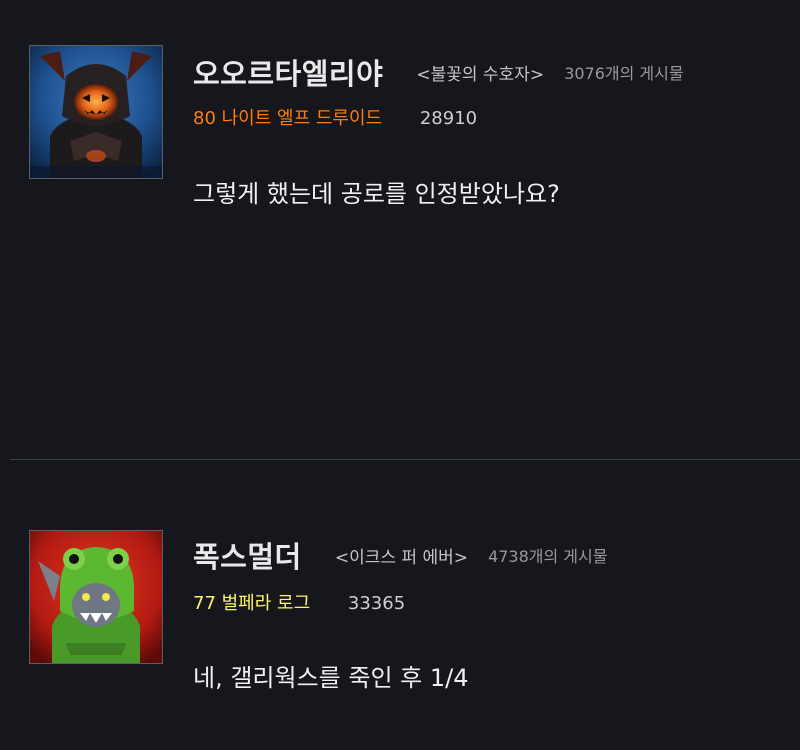  I want to click on author-line: 폭스멀더 <이크스 퍼 에버> 4738개의 게시물, so click(400, 555).